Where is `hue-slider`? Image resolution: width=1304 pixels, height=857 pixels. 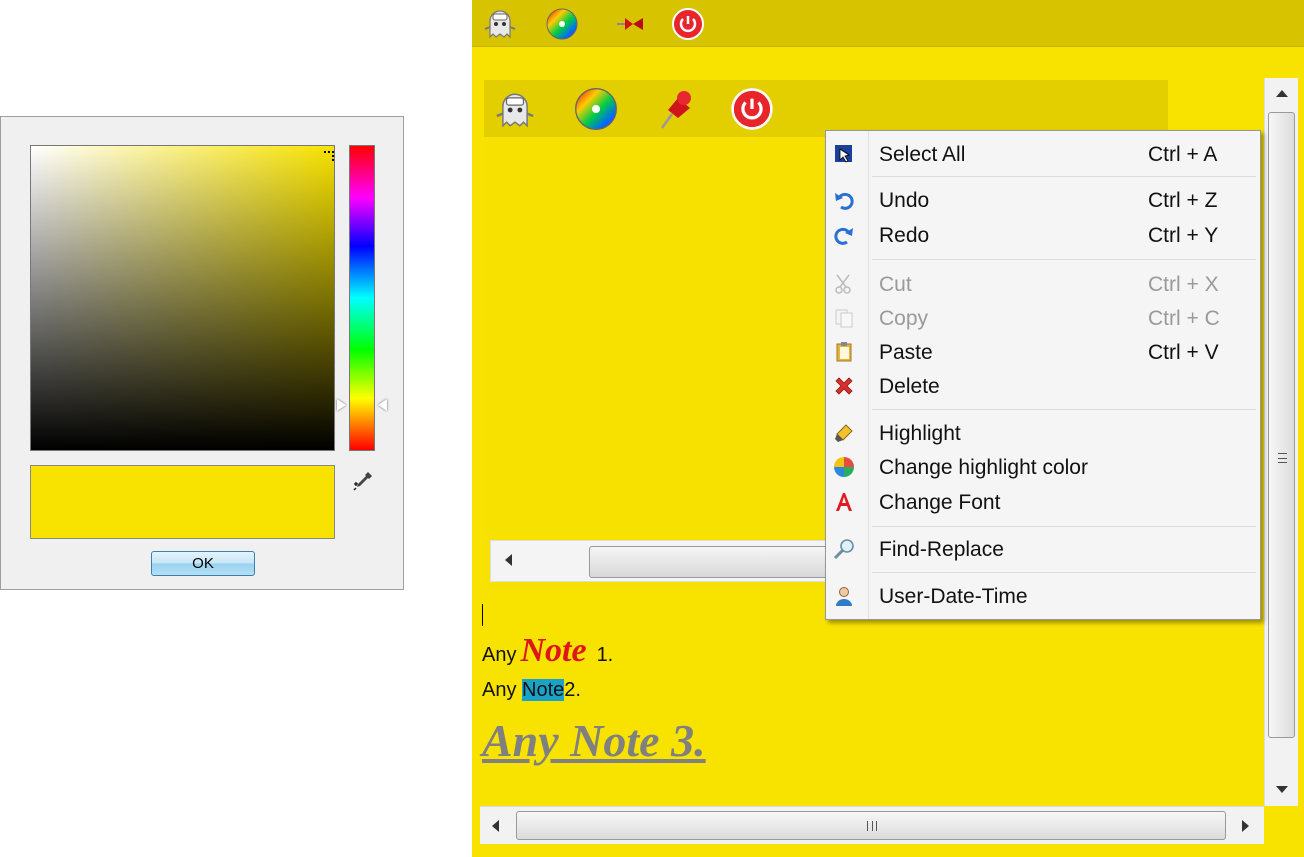
hue-slider is located at coordinates (362, 298).